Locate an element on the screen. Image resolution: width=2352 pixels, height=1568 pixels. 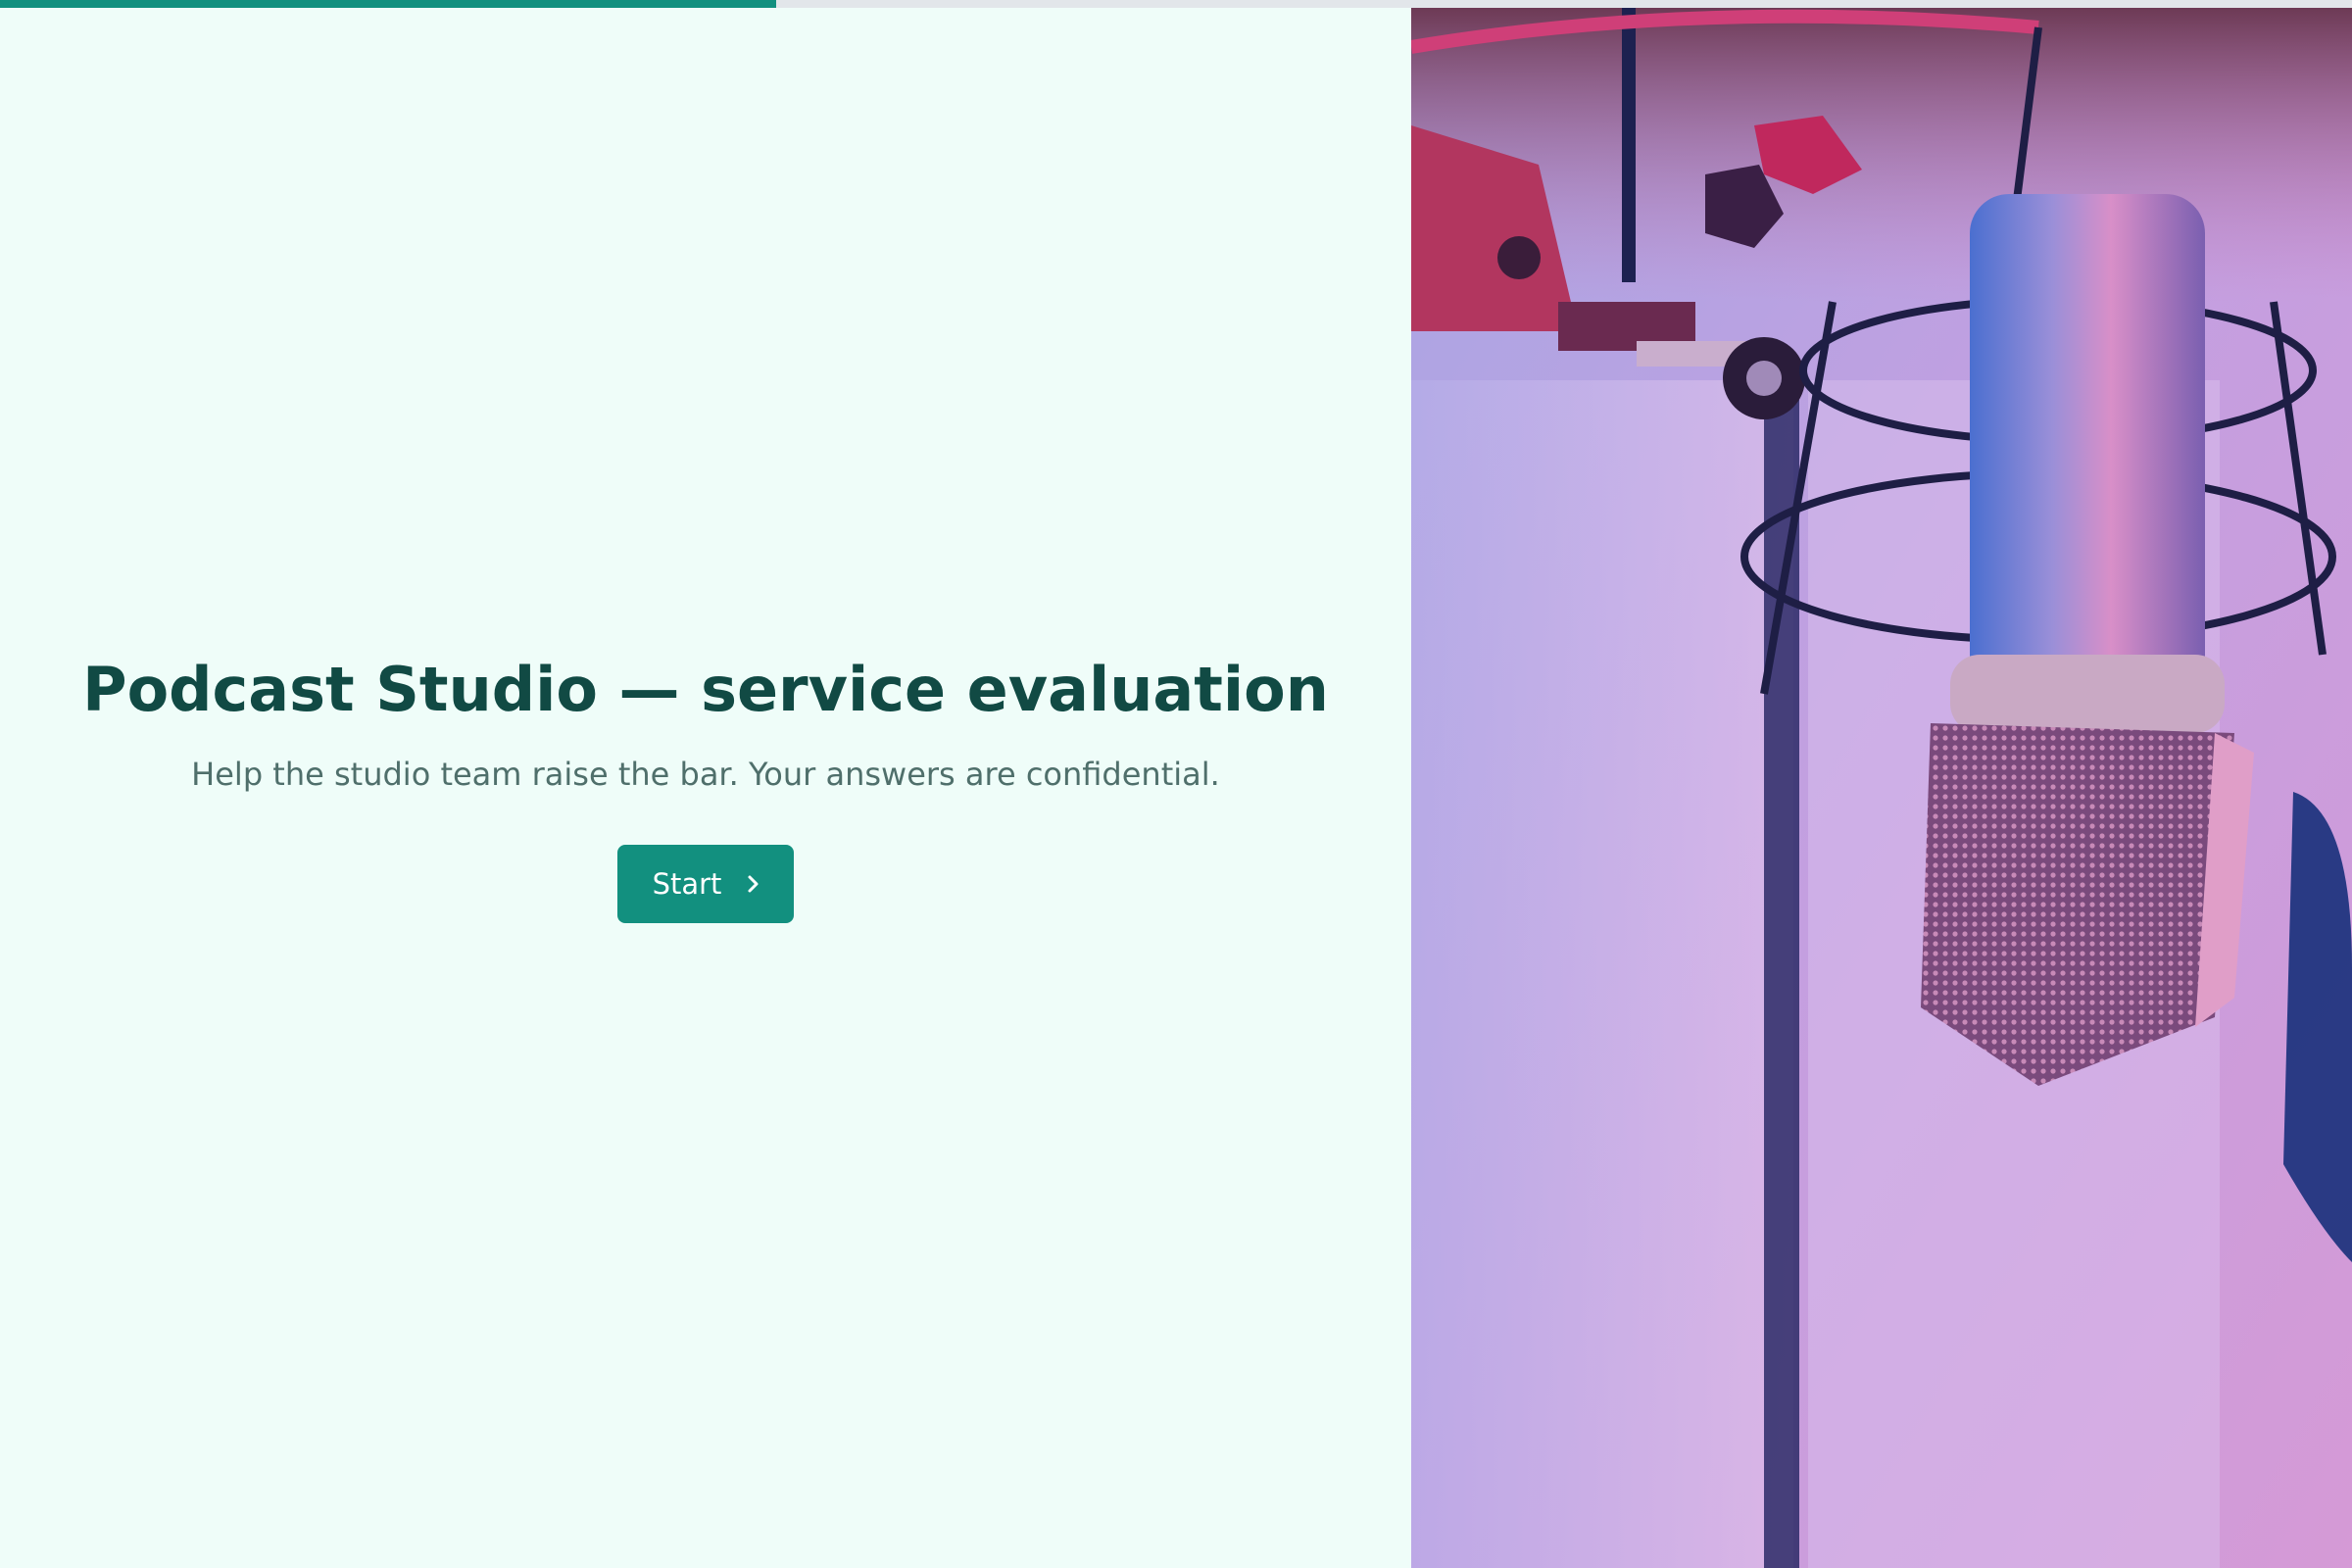
progress-bar-fill is located at coordinates (388, 4).